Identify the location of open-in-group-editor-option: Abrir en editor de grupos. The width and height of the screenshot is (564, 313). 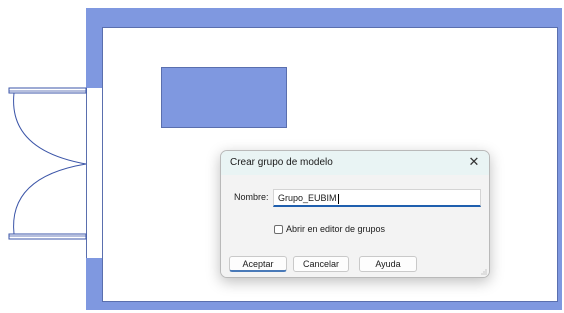
(329, 229).